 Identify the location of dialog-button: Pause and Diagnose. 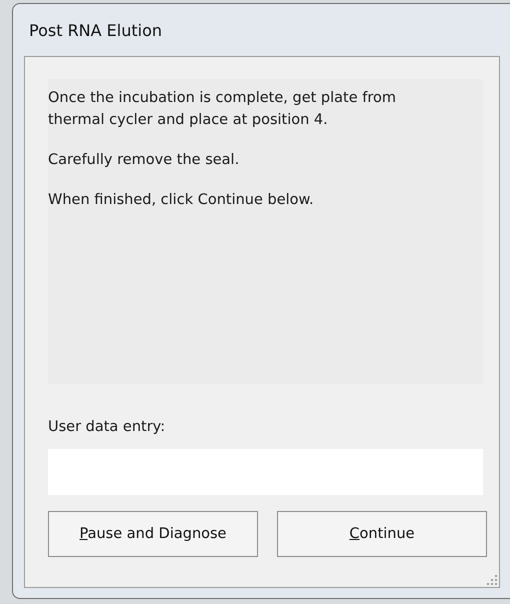
(153, 534).